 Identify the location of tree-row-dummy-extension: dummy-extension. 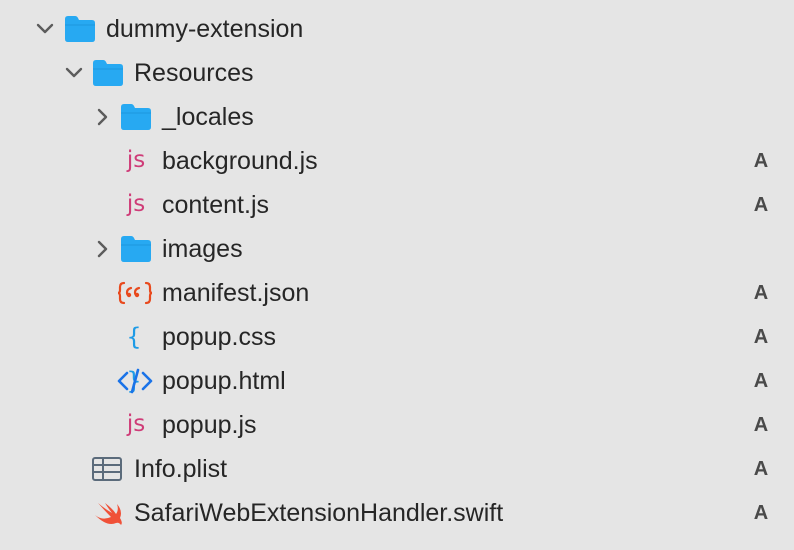
(397, 29).